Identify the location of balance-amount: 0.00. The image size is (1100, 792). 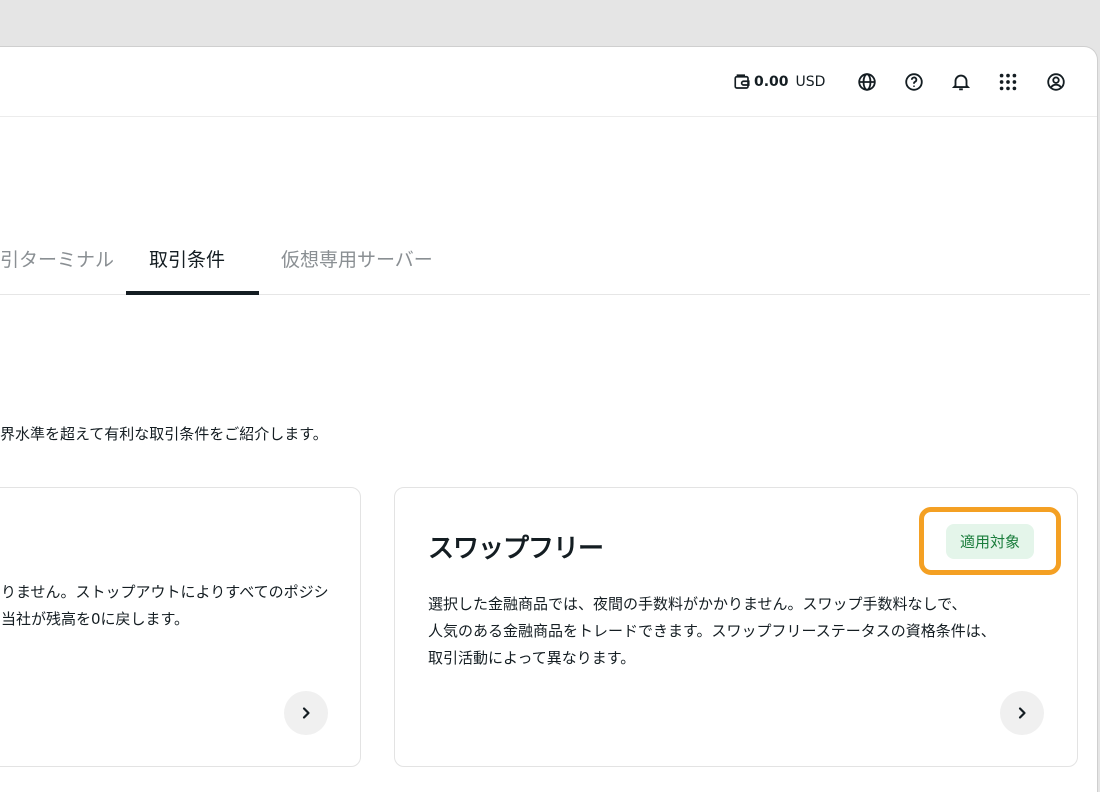
(771, 82).